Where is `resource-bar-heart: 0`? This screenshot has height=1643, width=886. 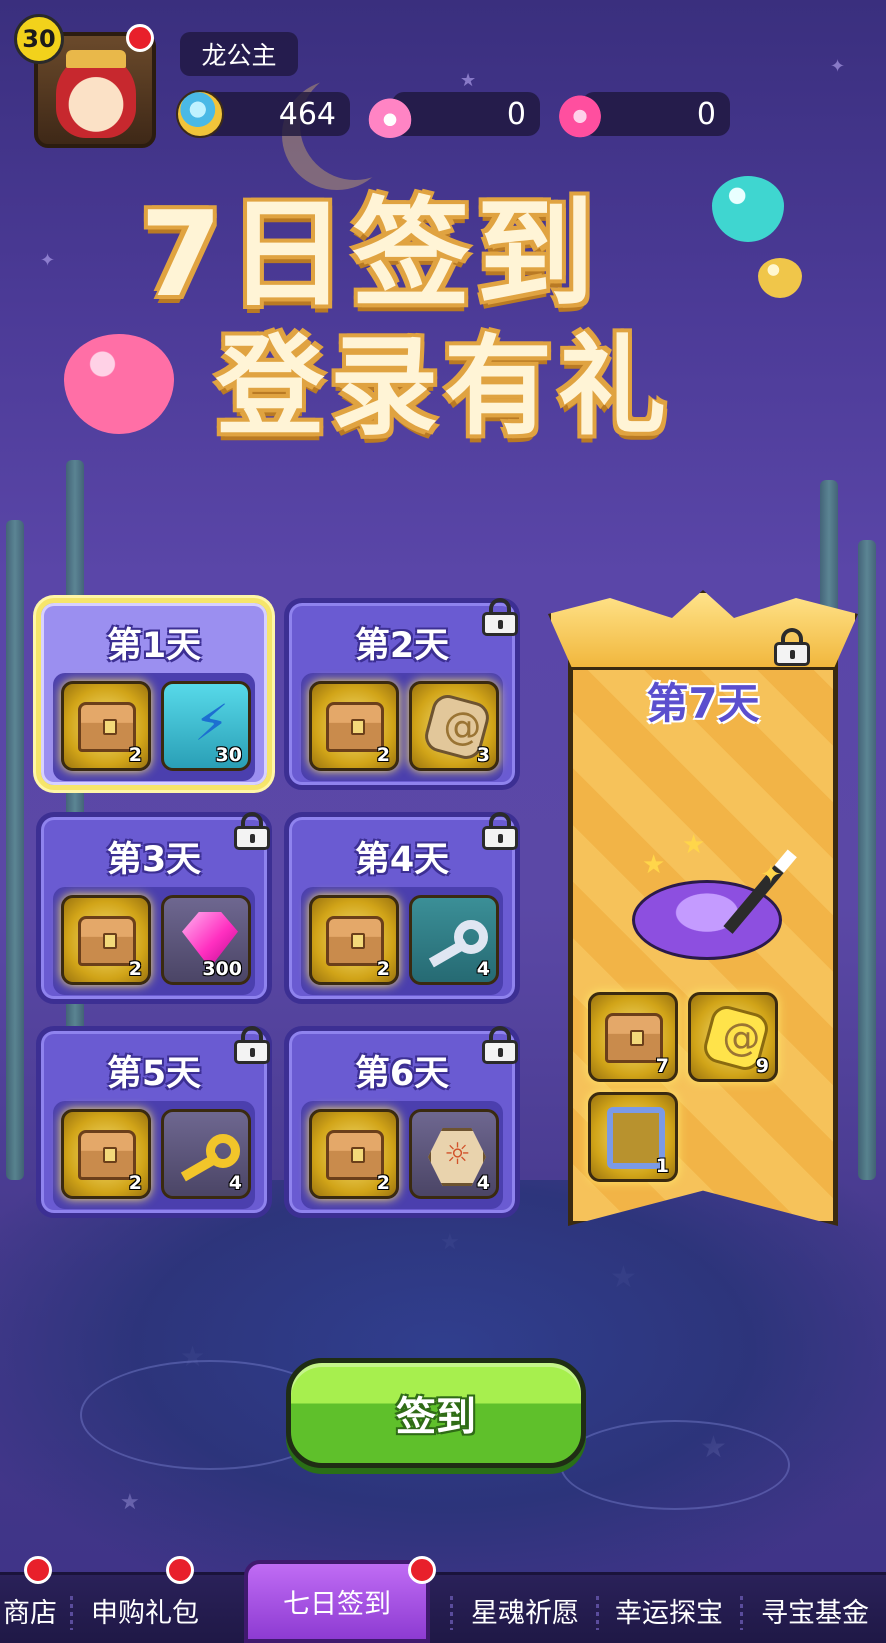
resource-bar-heart: 0 is located at coordinates (656, 114).